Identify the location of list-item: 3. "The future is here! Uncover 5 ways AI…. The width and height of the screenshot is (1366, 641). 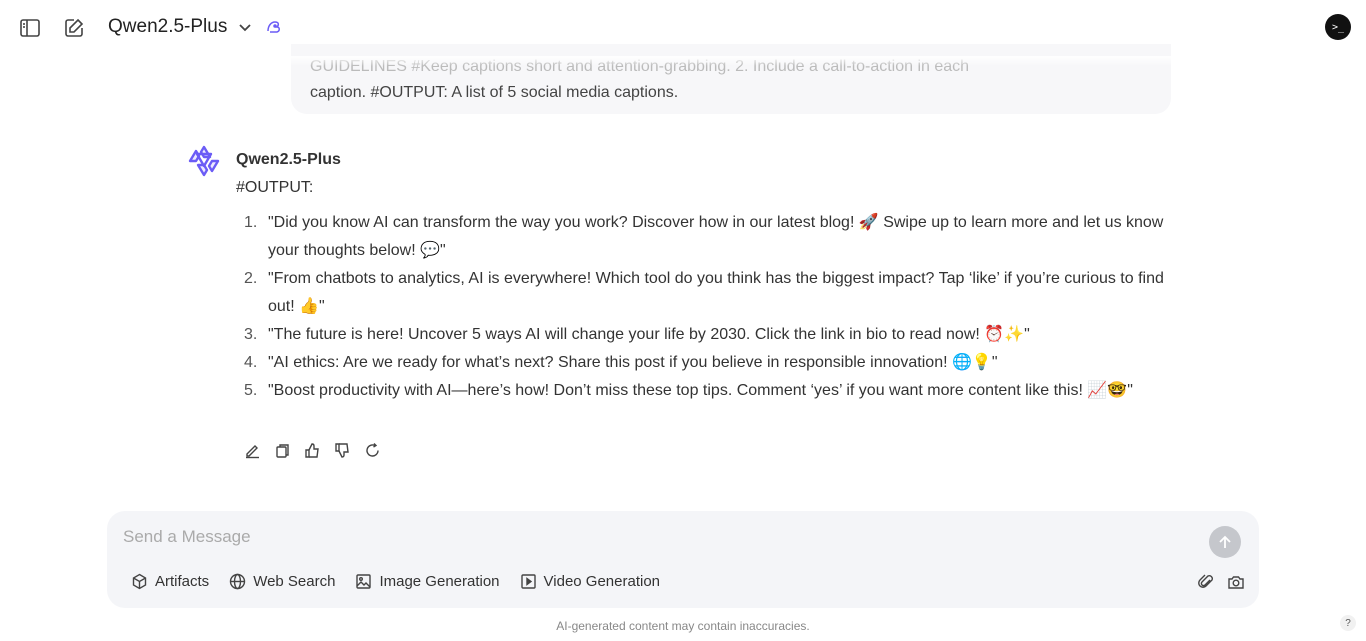
(703, 335).